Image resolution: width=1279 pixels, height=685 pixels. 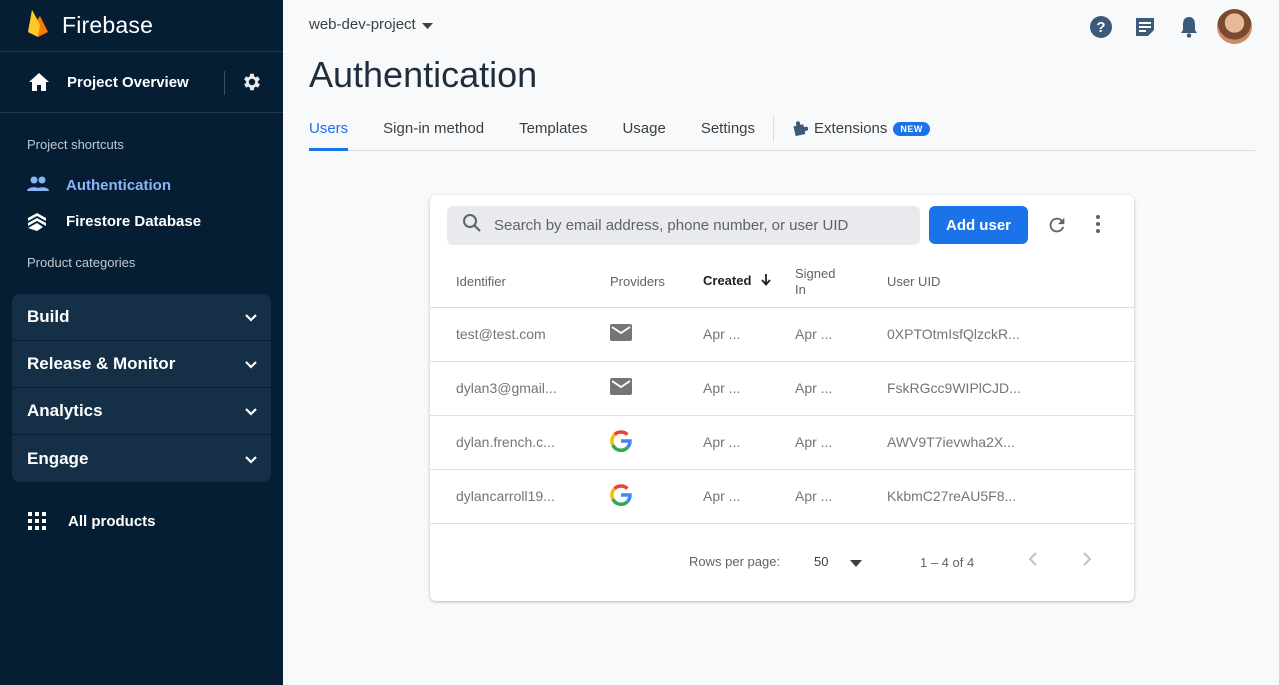 What do you see at coordinates (851, 128) in the screenshot?
I see `tab-label: Extensions` at bounding box center [851, 128].